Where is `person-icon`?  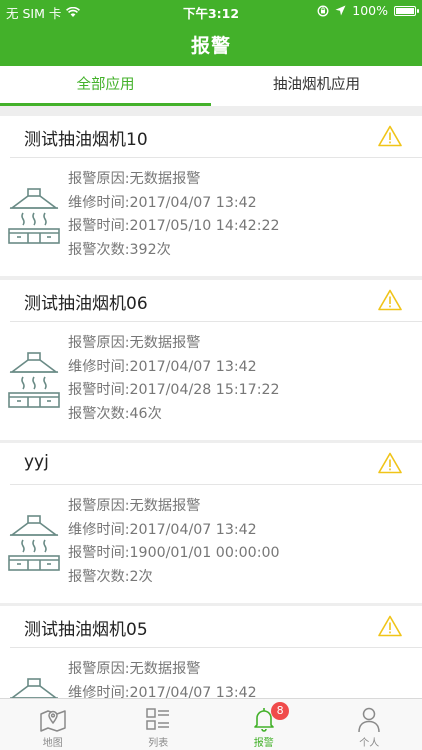
person-icon is located at coordinates (369, 720).